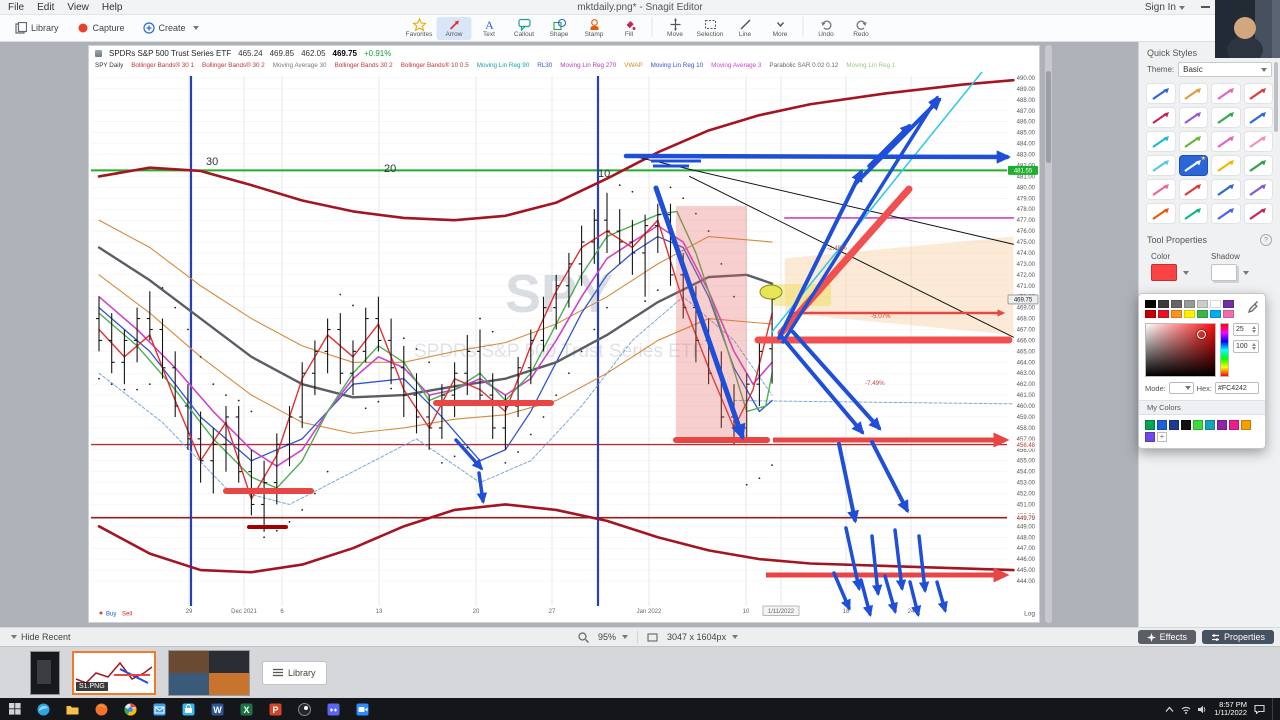 The width and height of the screenshot is (1280, 720). Describe the element at coordinates (1253, 307) in the screenshot. I see `eyedropper-icon` at that location.